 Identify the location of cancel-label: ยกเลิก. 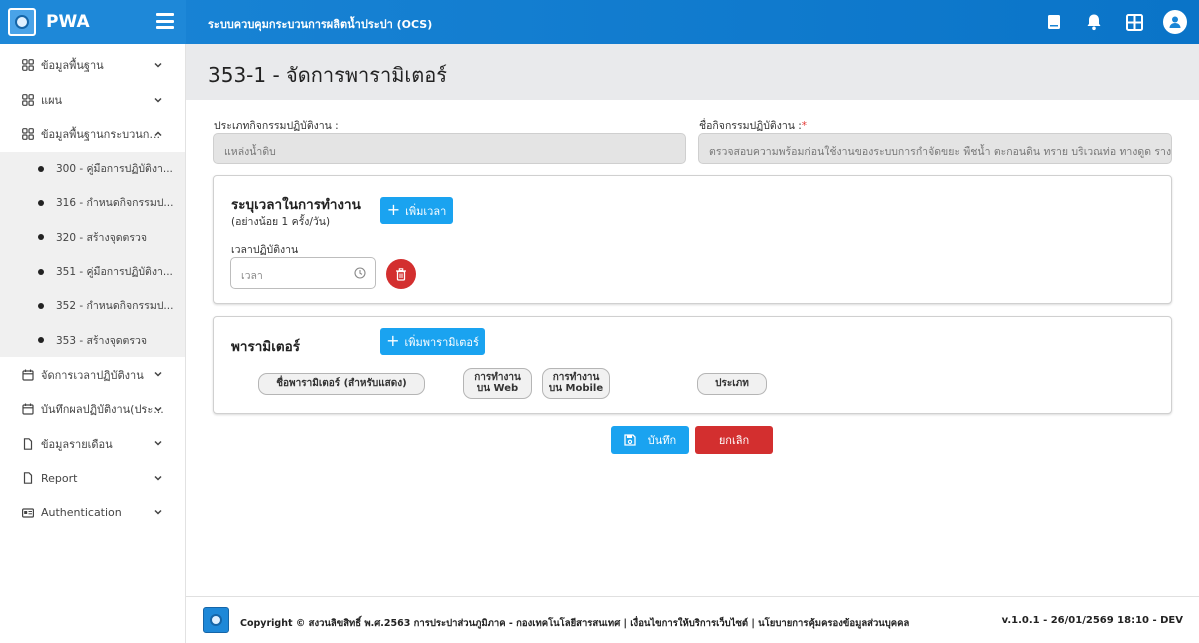
(734, 440).